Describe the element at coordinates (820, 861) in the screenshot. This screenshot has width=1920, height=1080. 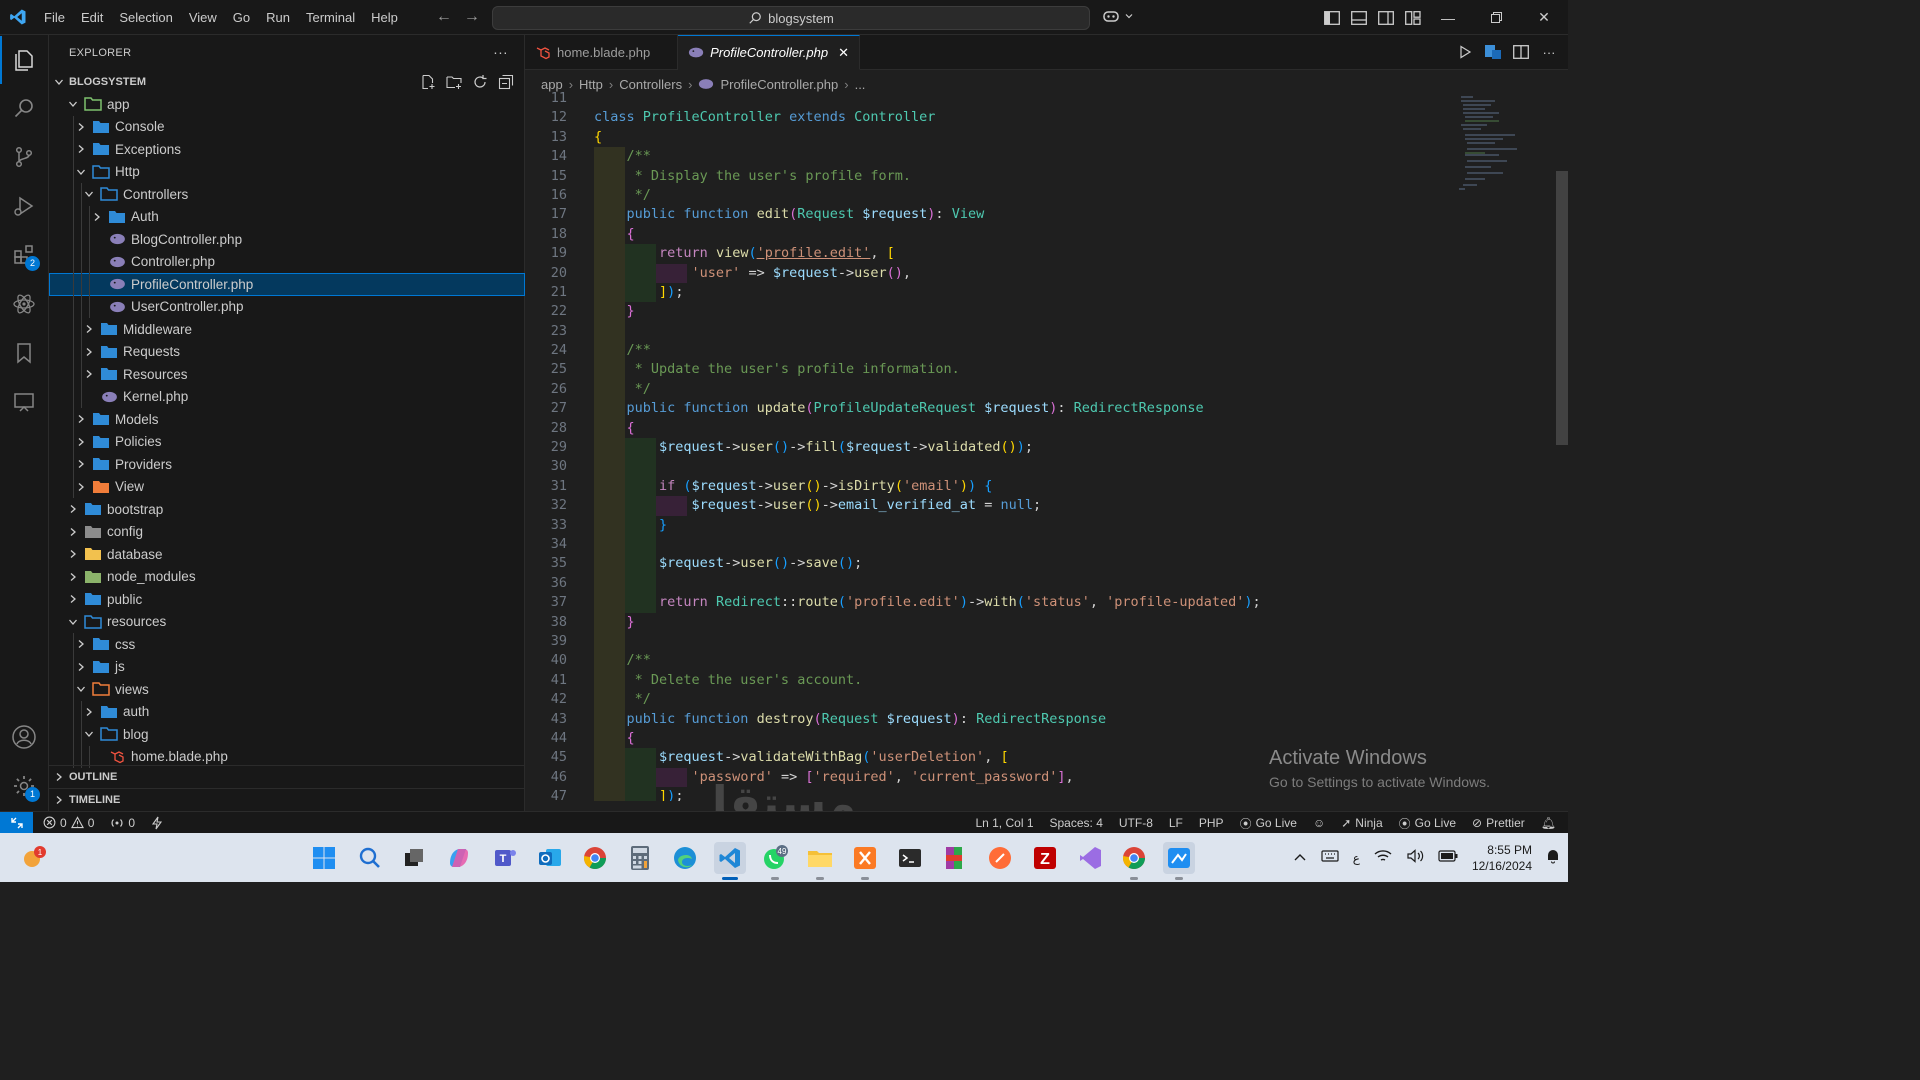
I see `file-explorer-icon` at that location.